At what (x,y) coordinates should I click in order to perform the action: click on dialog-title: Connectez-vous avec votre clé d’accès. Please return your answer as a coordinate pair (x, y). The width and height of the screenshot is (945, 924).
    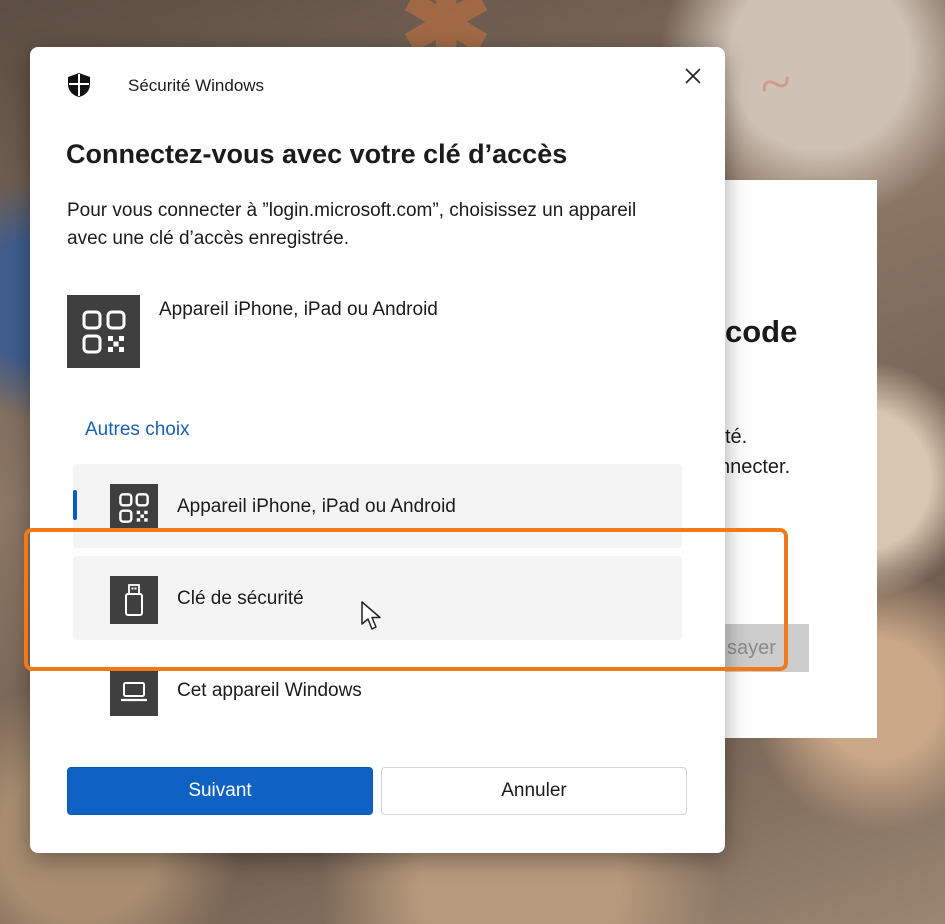
    Looking at the image, I should click on (317, 154).